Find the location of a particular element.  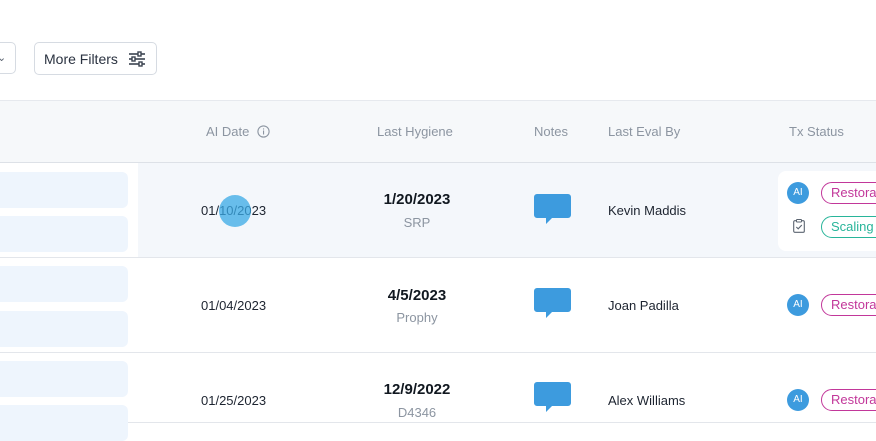

chevron-down-icon: ⌄ is located at coordinates (3, 58).